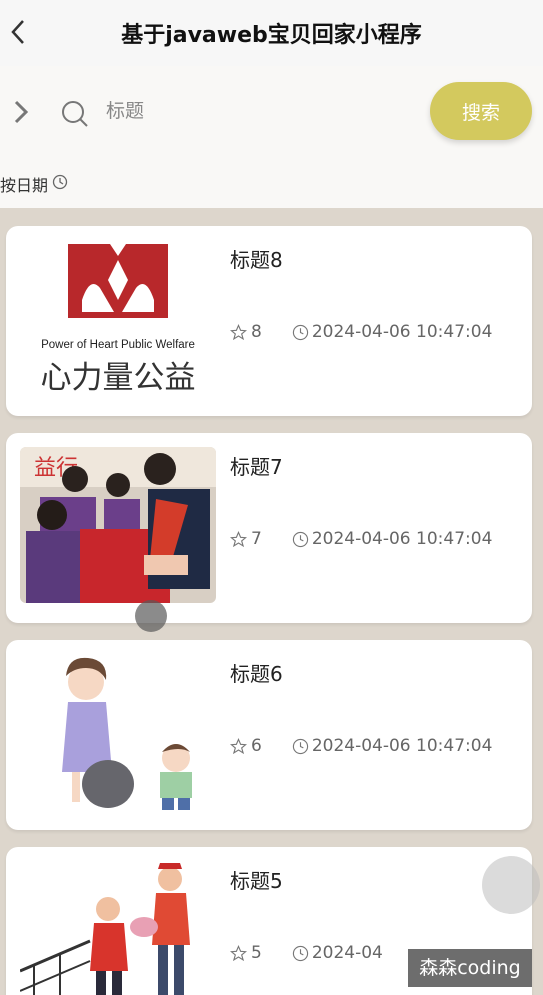 The width and height of the screenshot is (543, 995). Describe the element at coordinates (256, 674) in the screenshot. I see `card-title: 标题6` at that location.